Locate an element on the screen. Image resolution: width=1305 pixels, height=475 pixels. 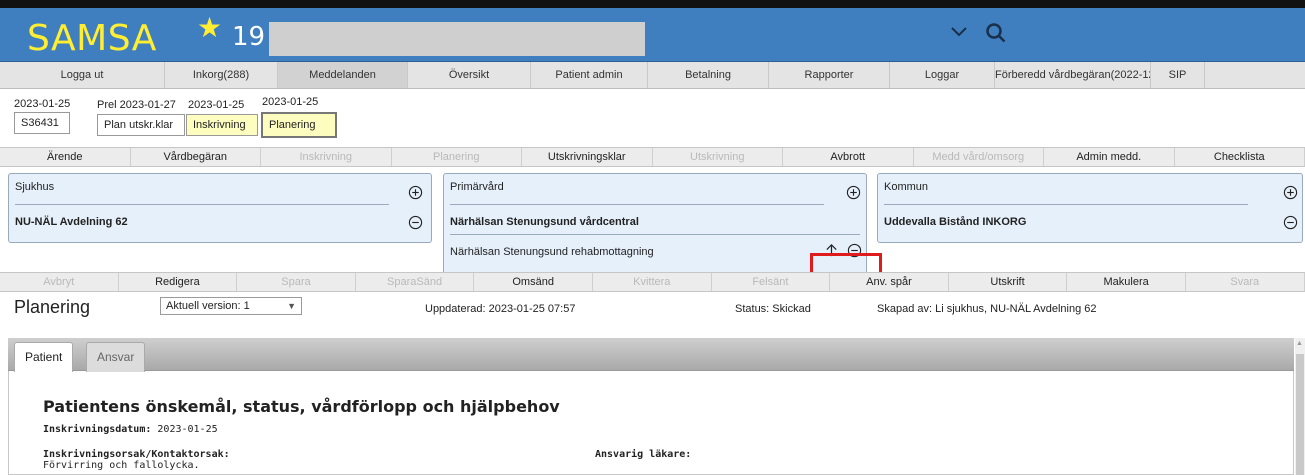
status-plan-utskr: Plan utskr.klar is located at coordinates (141, 125).